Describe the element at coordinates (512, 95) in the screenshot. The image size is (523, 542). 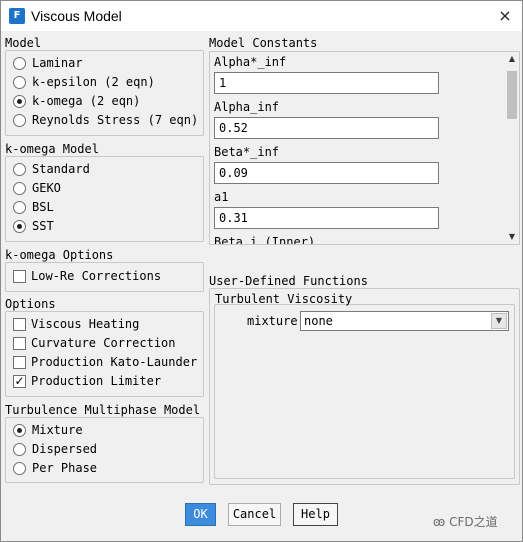
I see `scrollbar-thumb` at that location.